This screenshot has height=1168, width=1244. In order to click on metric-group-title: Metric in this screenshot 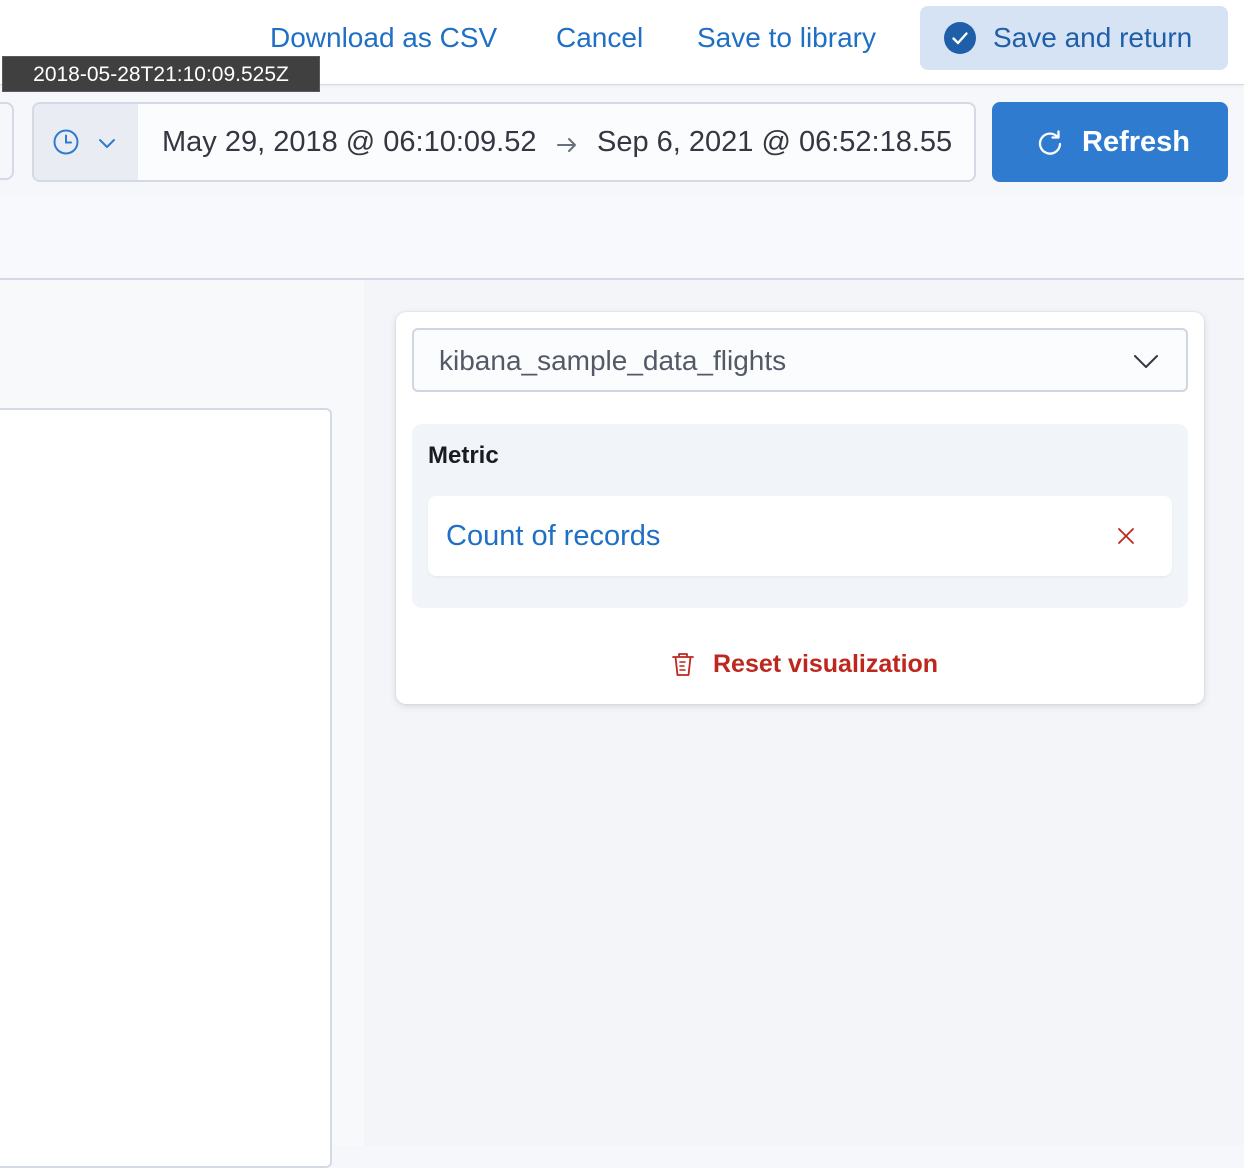, I will do `click(463, 455)`.